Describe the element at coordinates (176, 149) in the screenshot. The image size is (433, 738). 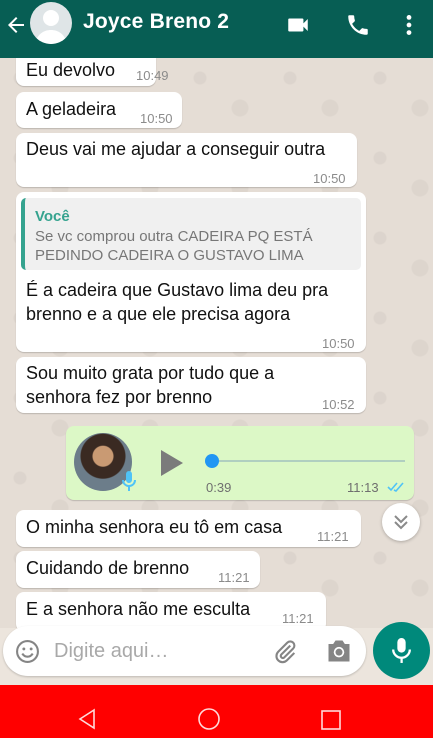
I see `message-text: Deus vai me ajudar a conseguir outra` at that location.